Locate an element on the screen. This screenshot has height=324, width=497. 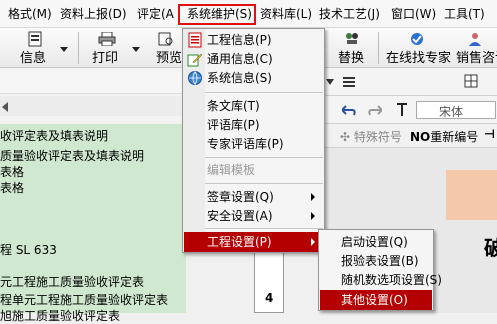
menu-item-expert-comment-library: 专家评语库(P) is located at coordinates (253, 144).